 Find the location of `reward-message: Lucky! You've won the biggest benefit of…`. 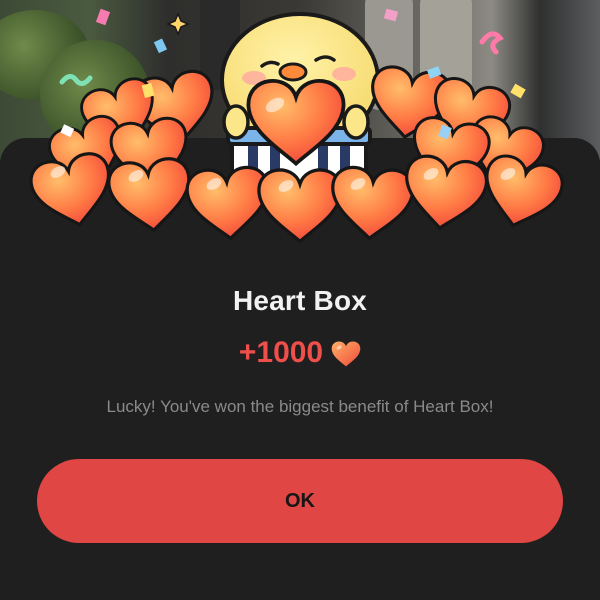

reward-message: Lucky! You've won the biggest benefit of… is located at coordinates (300, 406).